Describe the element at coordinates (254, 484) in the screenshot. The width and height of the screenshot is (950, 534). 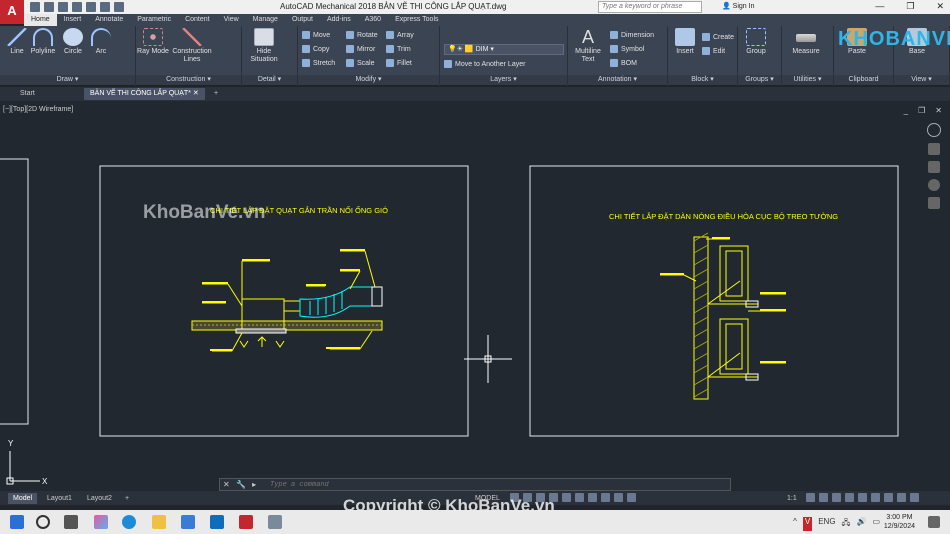
I see `recent-commands-icon: ▸` at that location.